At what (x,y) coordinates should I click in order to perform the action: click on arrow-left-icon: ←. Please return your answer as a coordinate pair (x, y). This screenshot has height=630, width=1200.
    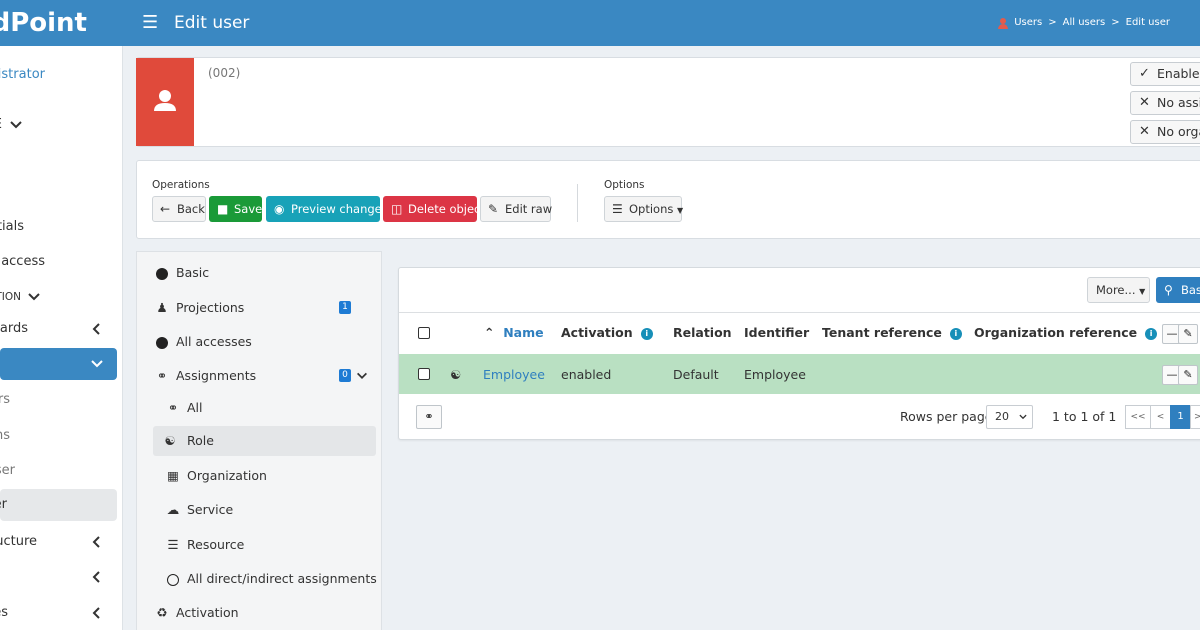
    Looking at the image, I should click on (165, 209).